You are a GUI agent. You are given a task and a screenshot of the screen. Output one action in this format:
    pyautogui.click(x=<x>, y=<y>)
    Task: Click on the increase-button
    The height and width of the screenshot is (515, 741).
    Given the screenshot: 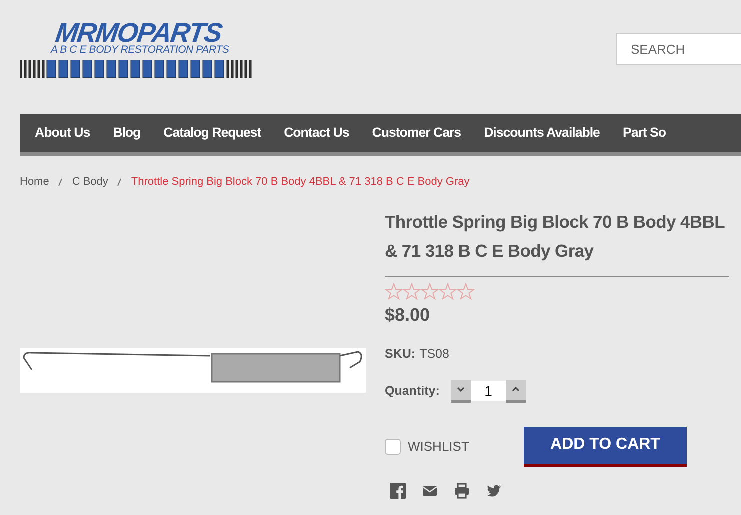 What is the action you would take?
    pyautogui.click(x=516, y=391)
    